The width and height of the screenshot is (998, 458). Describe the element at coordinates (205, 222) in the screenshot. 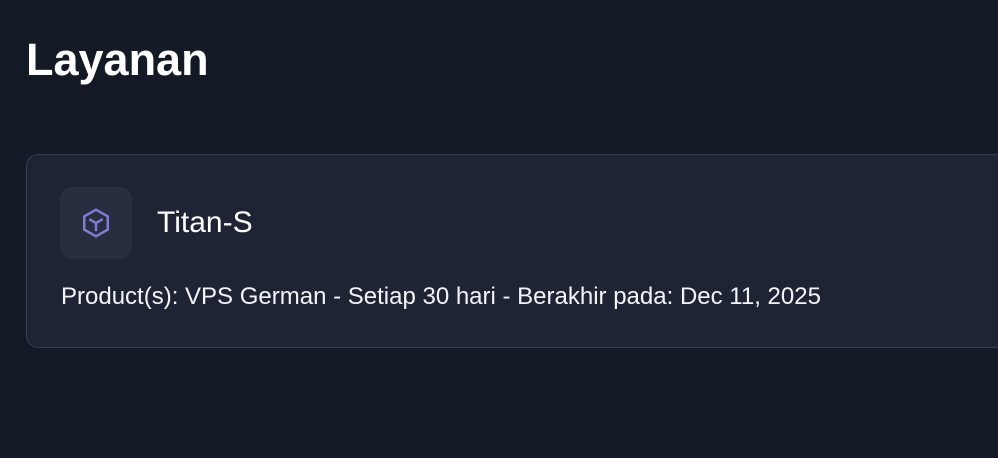

I see `service-name: Titan-S` at that location.